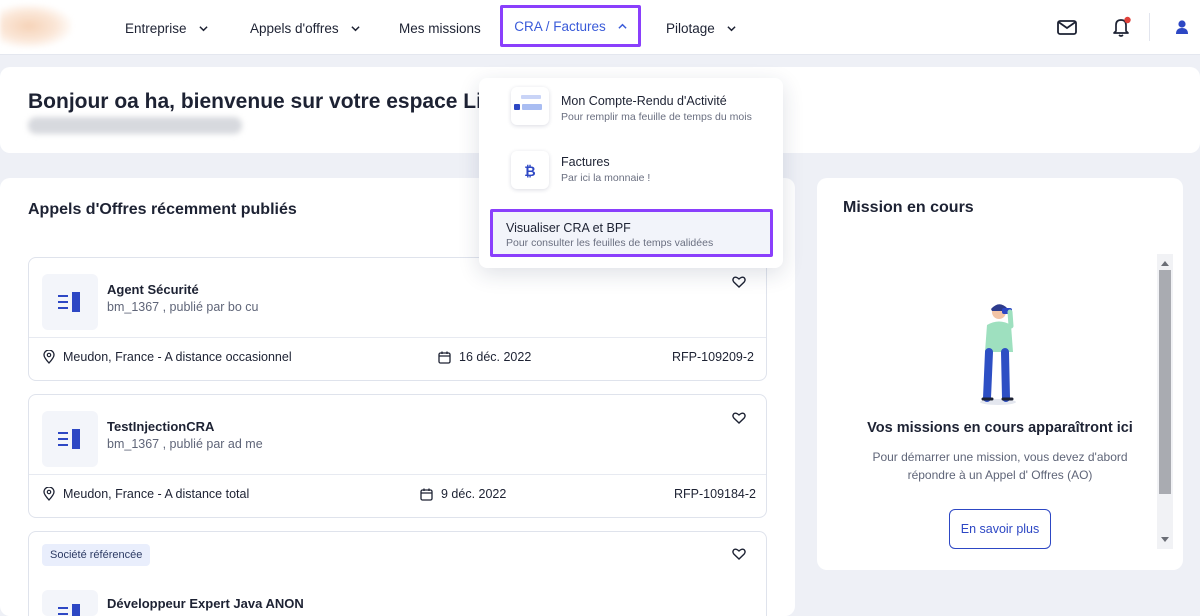 Image resolution: width=1200 pixels, height=616 pixels. What do you see at coordinates (495, 357) in the screenshot?
I see `offer-date-text: 16 déc. 2022` at bounding box center [495, 357].